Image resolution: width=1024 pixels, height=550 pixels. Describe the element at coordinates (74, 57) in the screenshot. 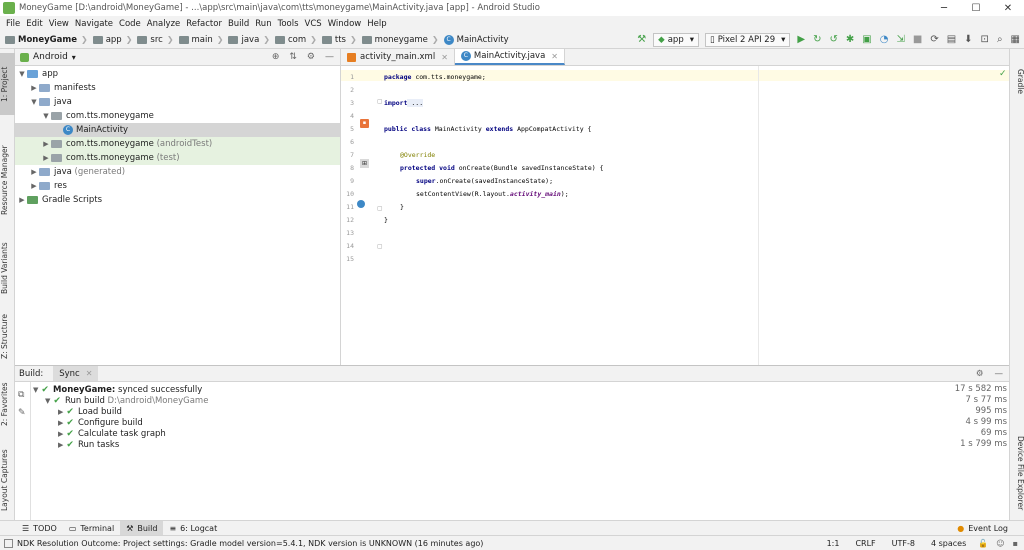

I see `chevron-down-icon: ▾` at that location.